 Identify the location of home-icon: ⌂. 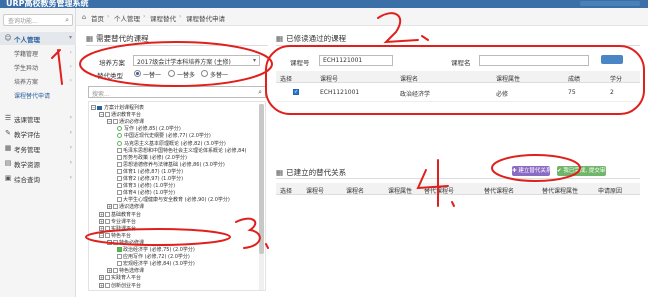
(84, 17).